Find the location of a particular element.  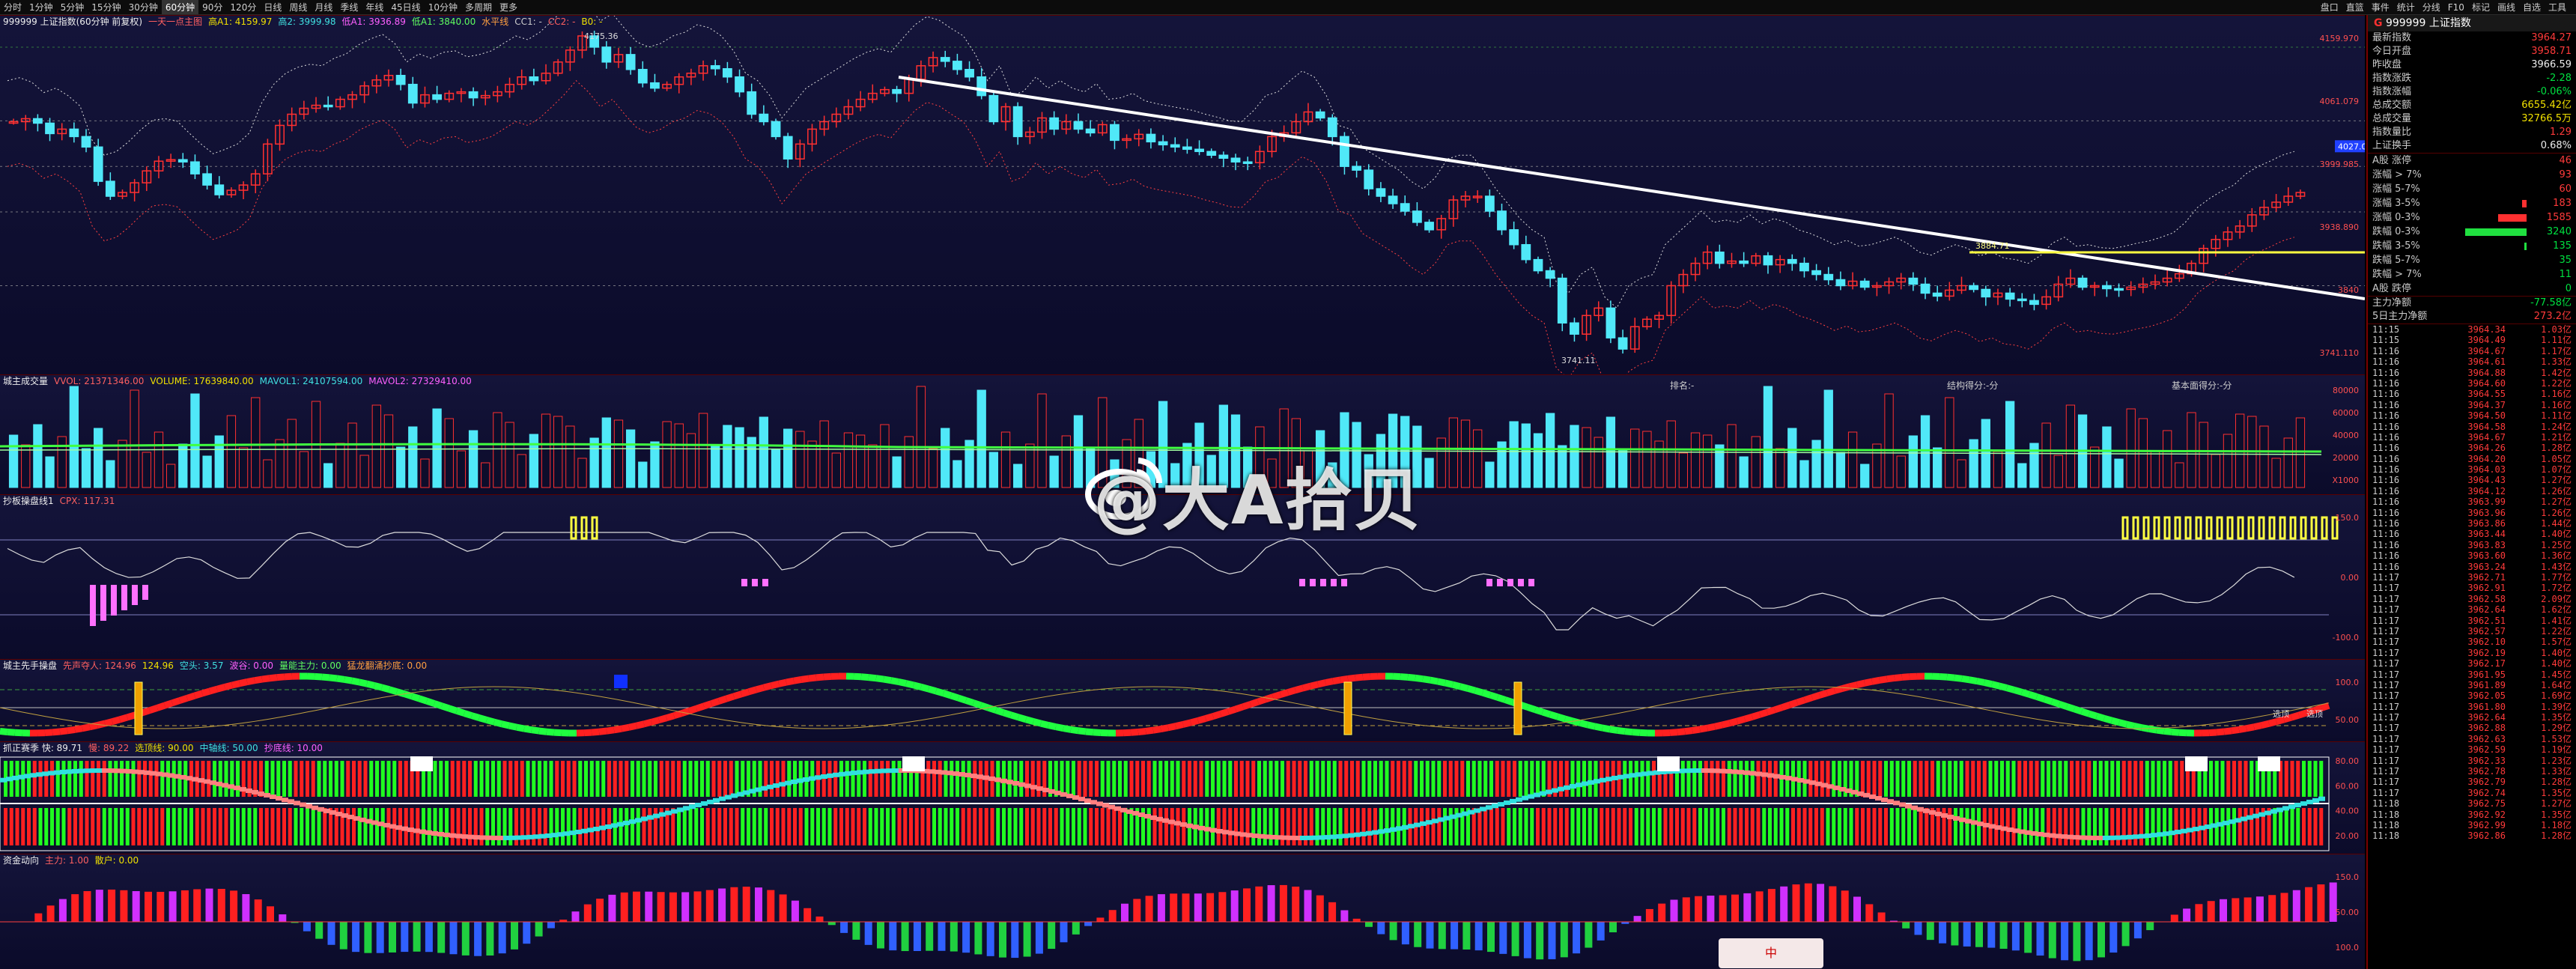

tick-price: 3964.58 is located at coordinates (2486, 427).